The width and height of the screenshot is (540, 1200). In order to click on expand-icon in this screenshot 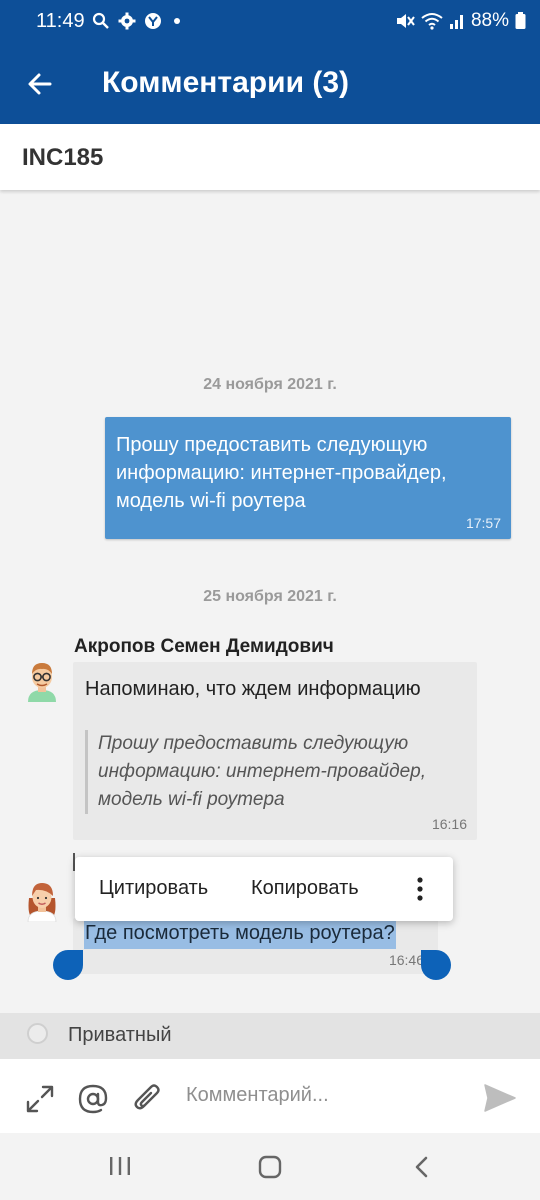, I will do `click(40, 1099)`.